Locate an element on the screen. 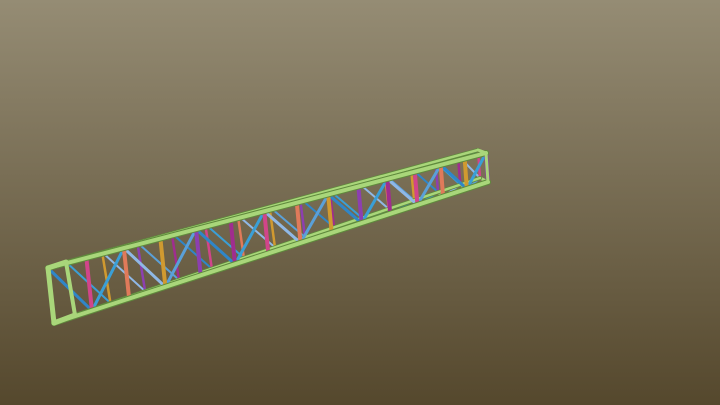 Image resolution: width=720 pixels, height=405 pixels. truss-end-frame is located at coordinates (487, 167).